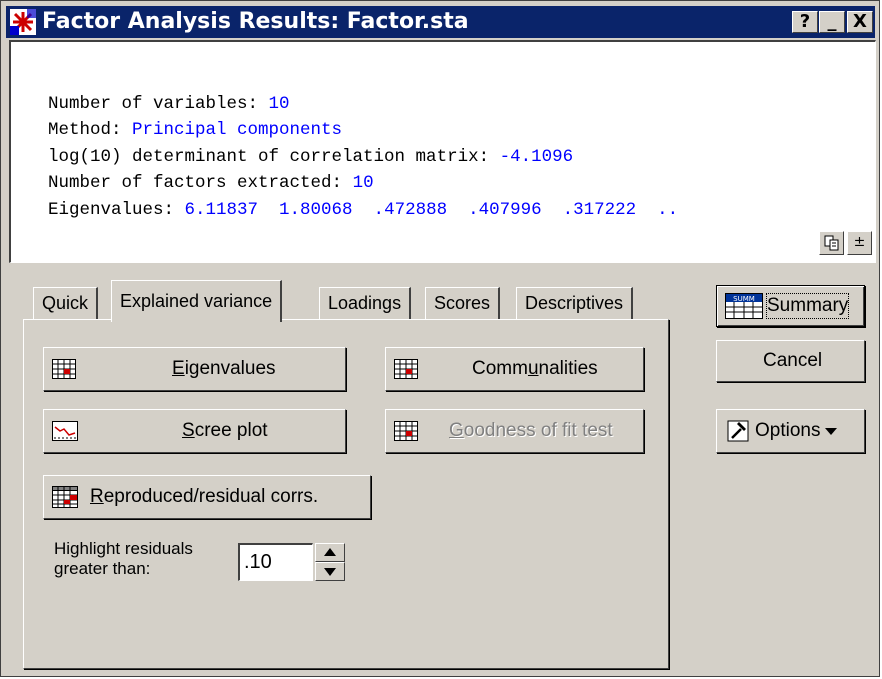  I want to click on tab-loadings: Loadings, so click(365, 303).